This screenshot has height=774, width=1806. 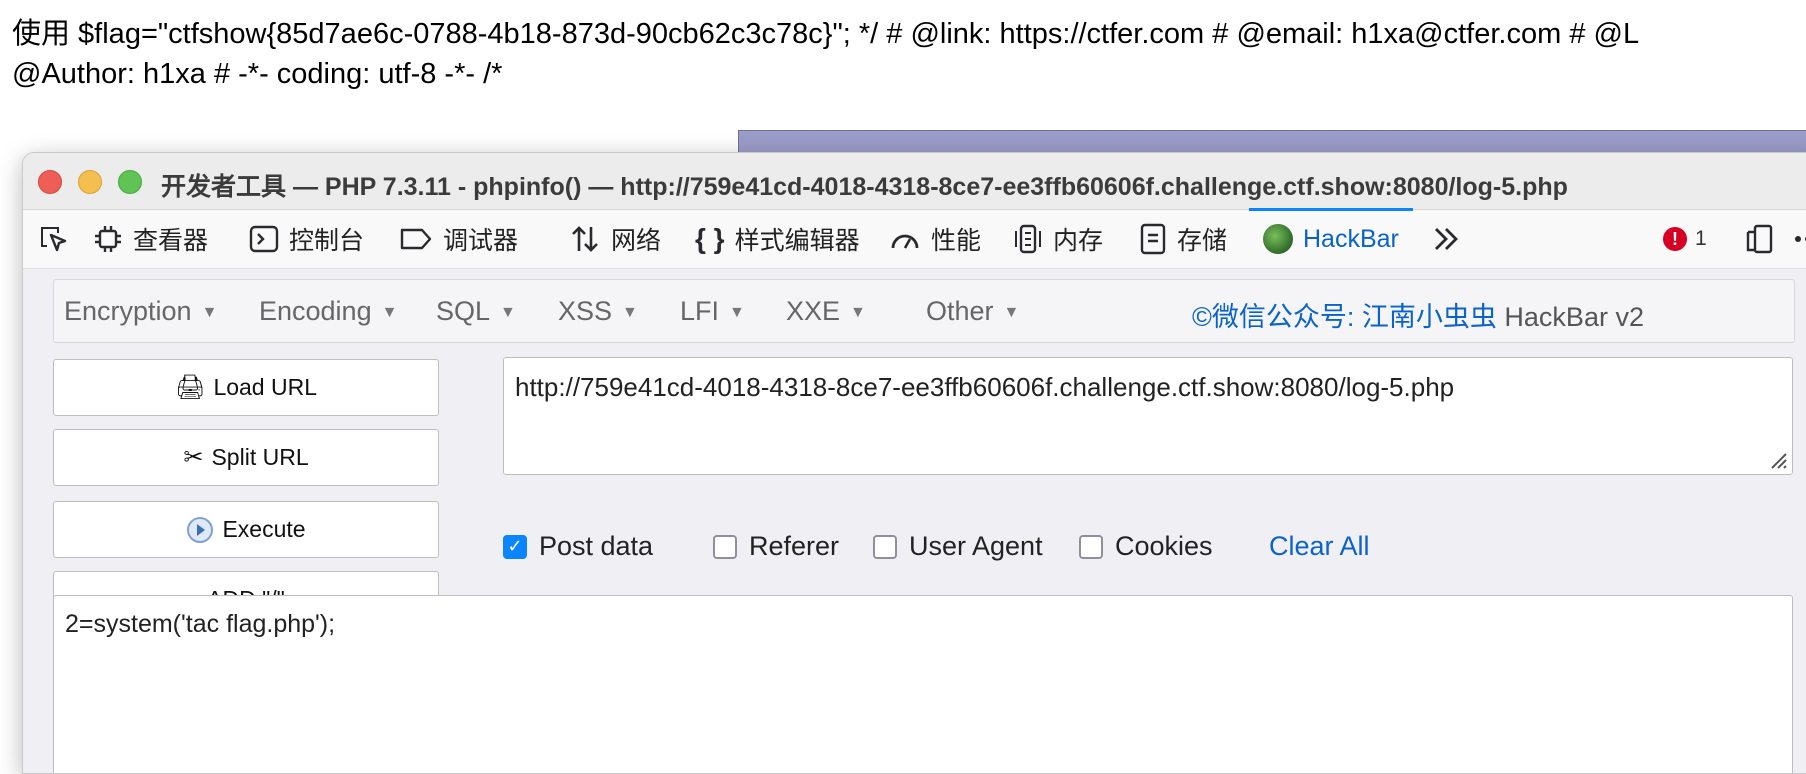 I want to click on menu-sql: SQL ▼, so click(x=476, y=311).